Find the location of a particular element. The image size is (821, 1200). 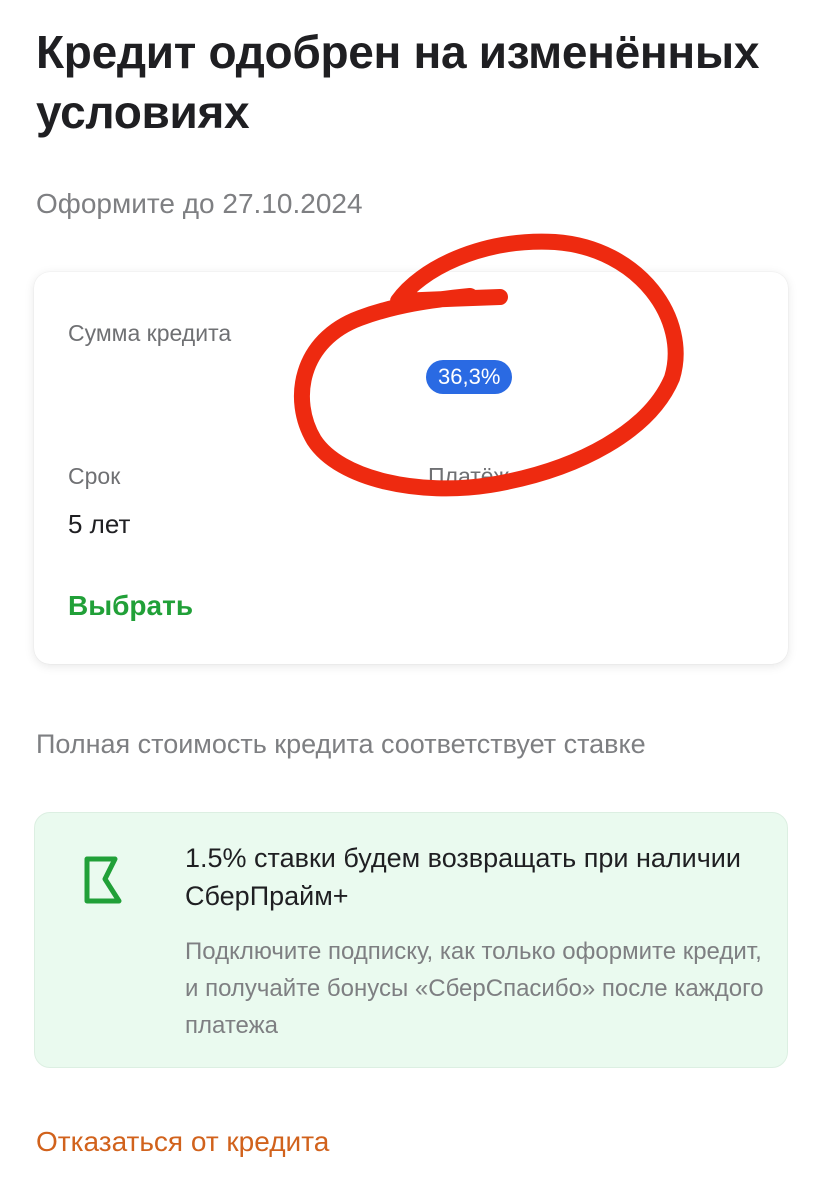

loan-amount-label: Сумма кредита is located at coordinates (150, 333).